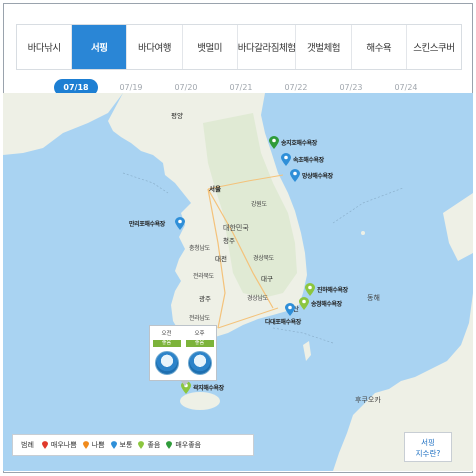 The height and width of the screenshot is (476, 476). I want to click on tab-sea-parting: 바다갈라짐체험, so click(267, 47).